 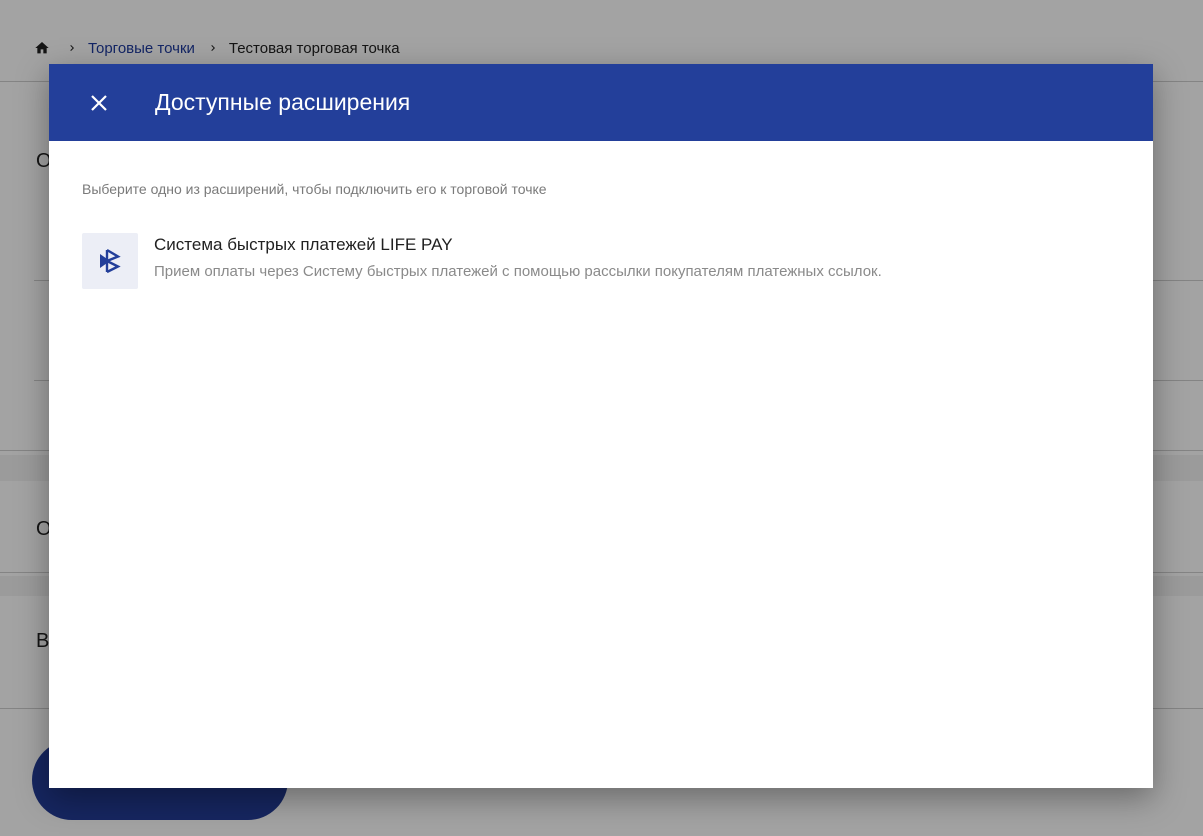 I want to click on sbp-logo-icon, so click(x=110, y=261).